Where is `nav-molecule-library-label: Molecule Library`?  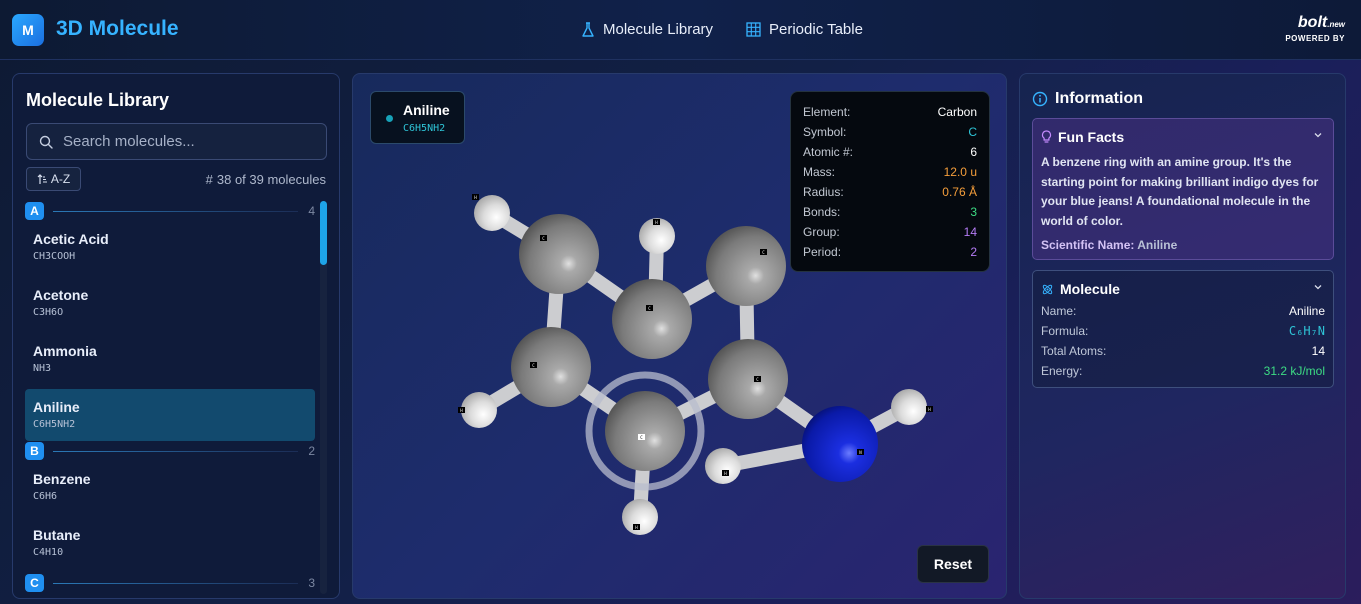
nav-molecule-library-label: Molecule Library is located at coordinates (658, 29).